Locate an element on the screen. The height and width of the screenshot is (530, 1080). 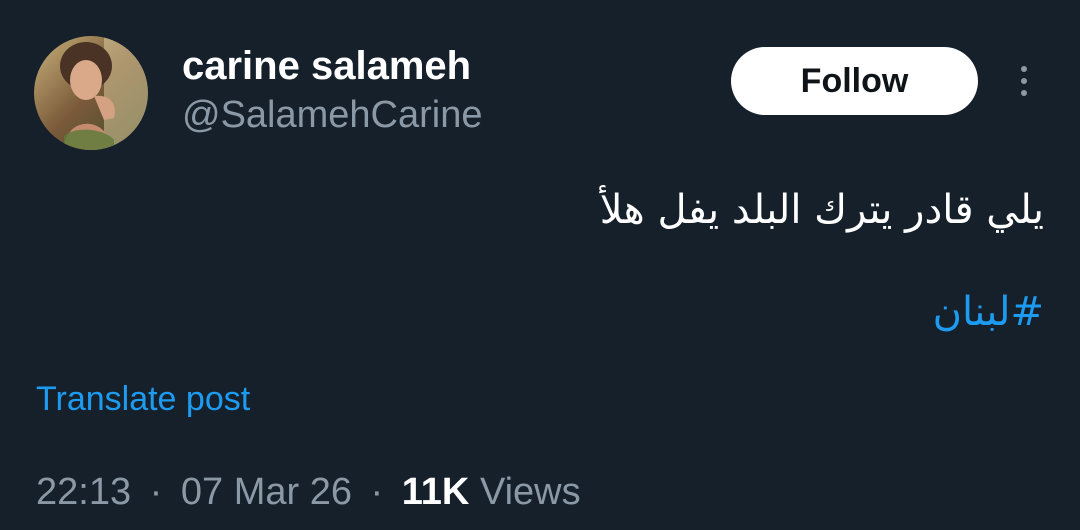
tweet-time: 22:13 is located at coordinates (83, 492).